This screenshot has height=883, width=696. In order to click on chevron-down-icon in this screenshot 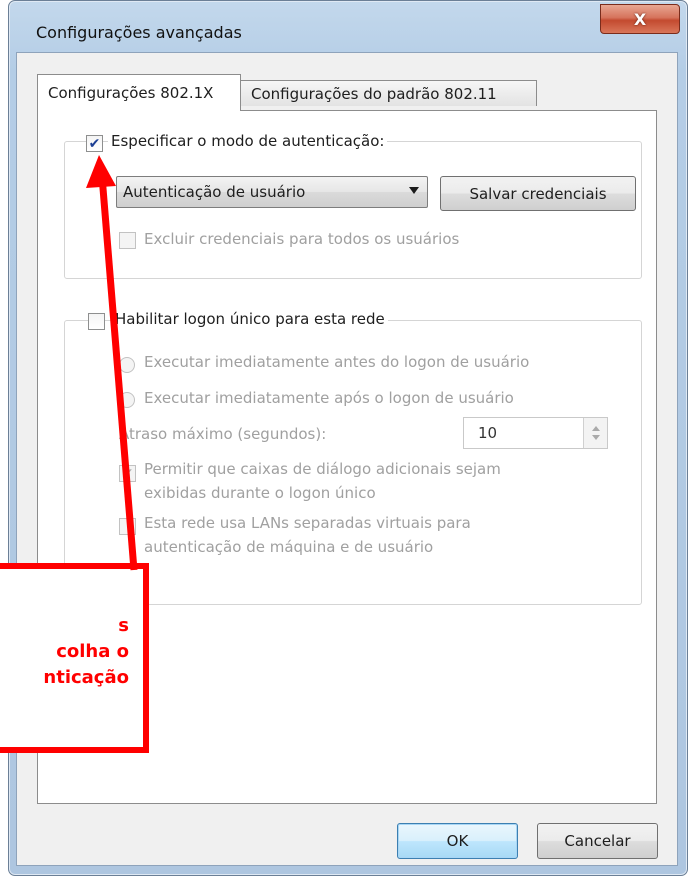, I will do `click(414, 190)`.